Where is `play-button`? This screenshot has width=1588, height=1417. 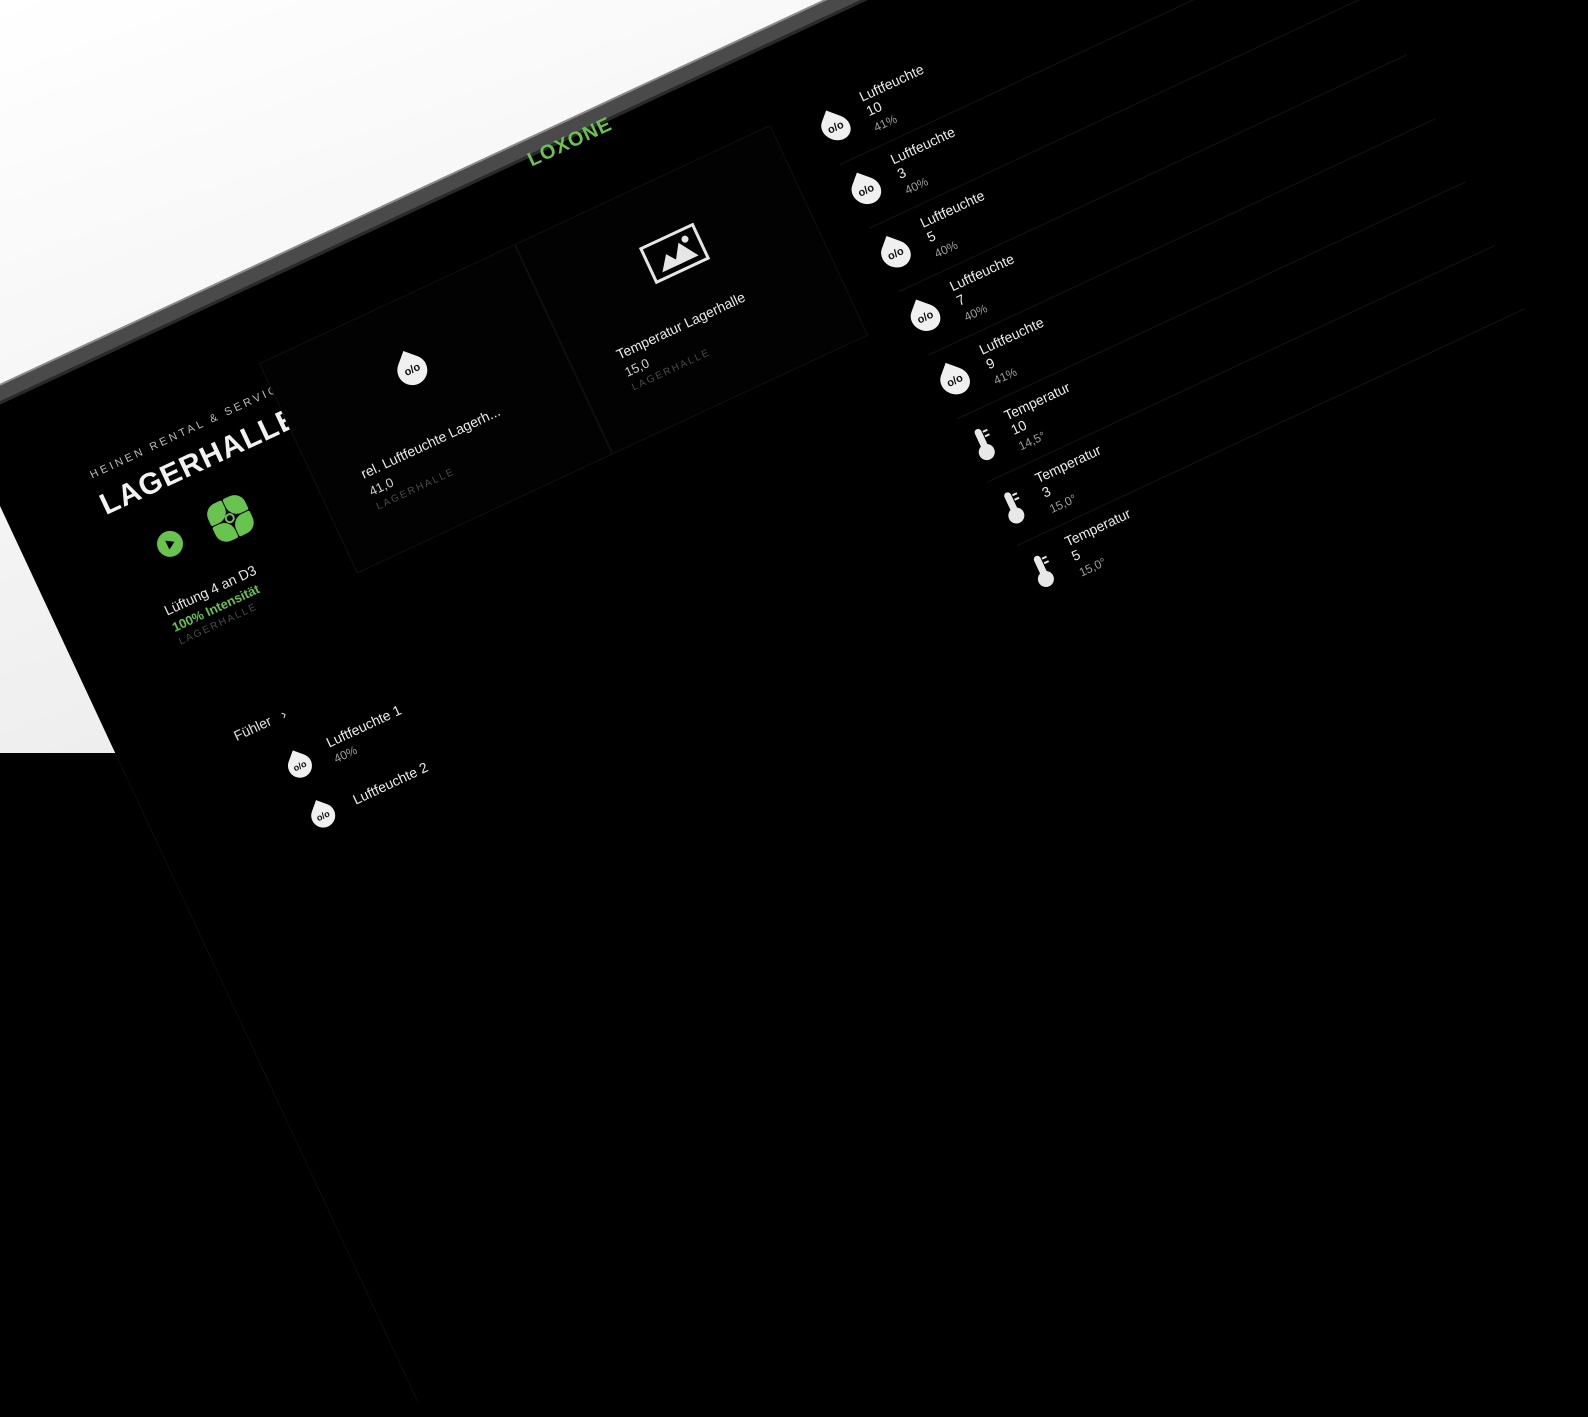
play-button is located at coordinates (170, 544).